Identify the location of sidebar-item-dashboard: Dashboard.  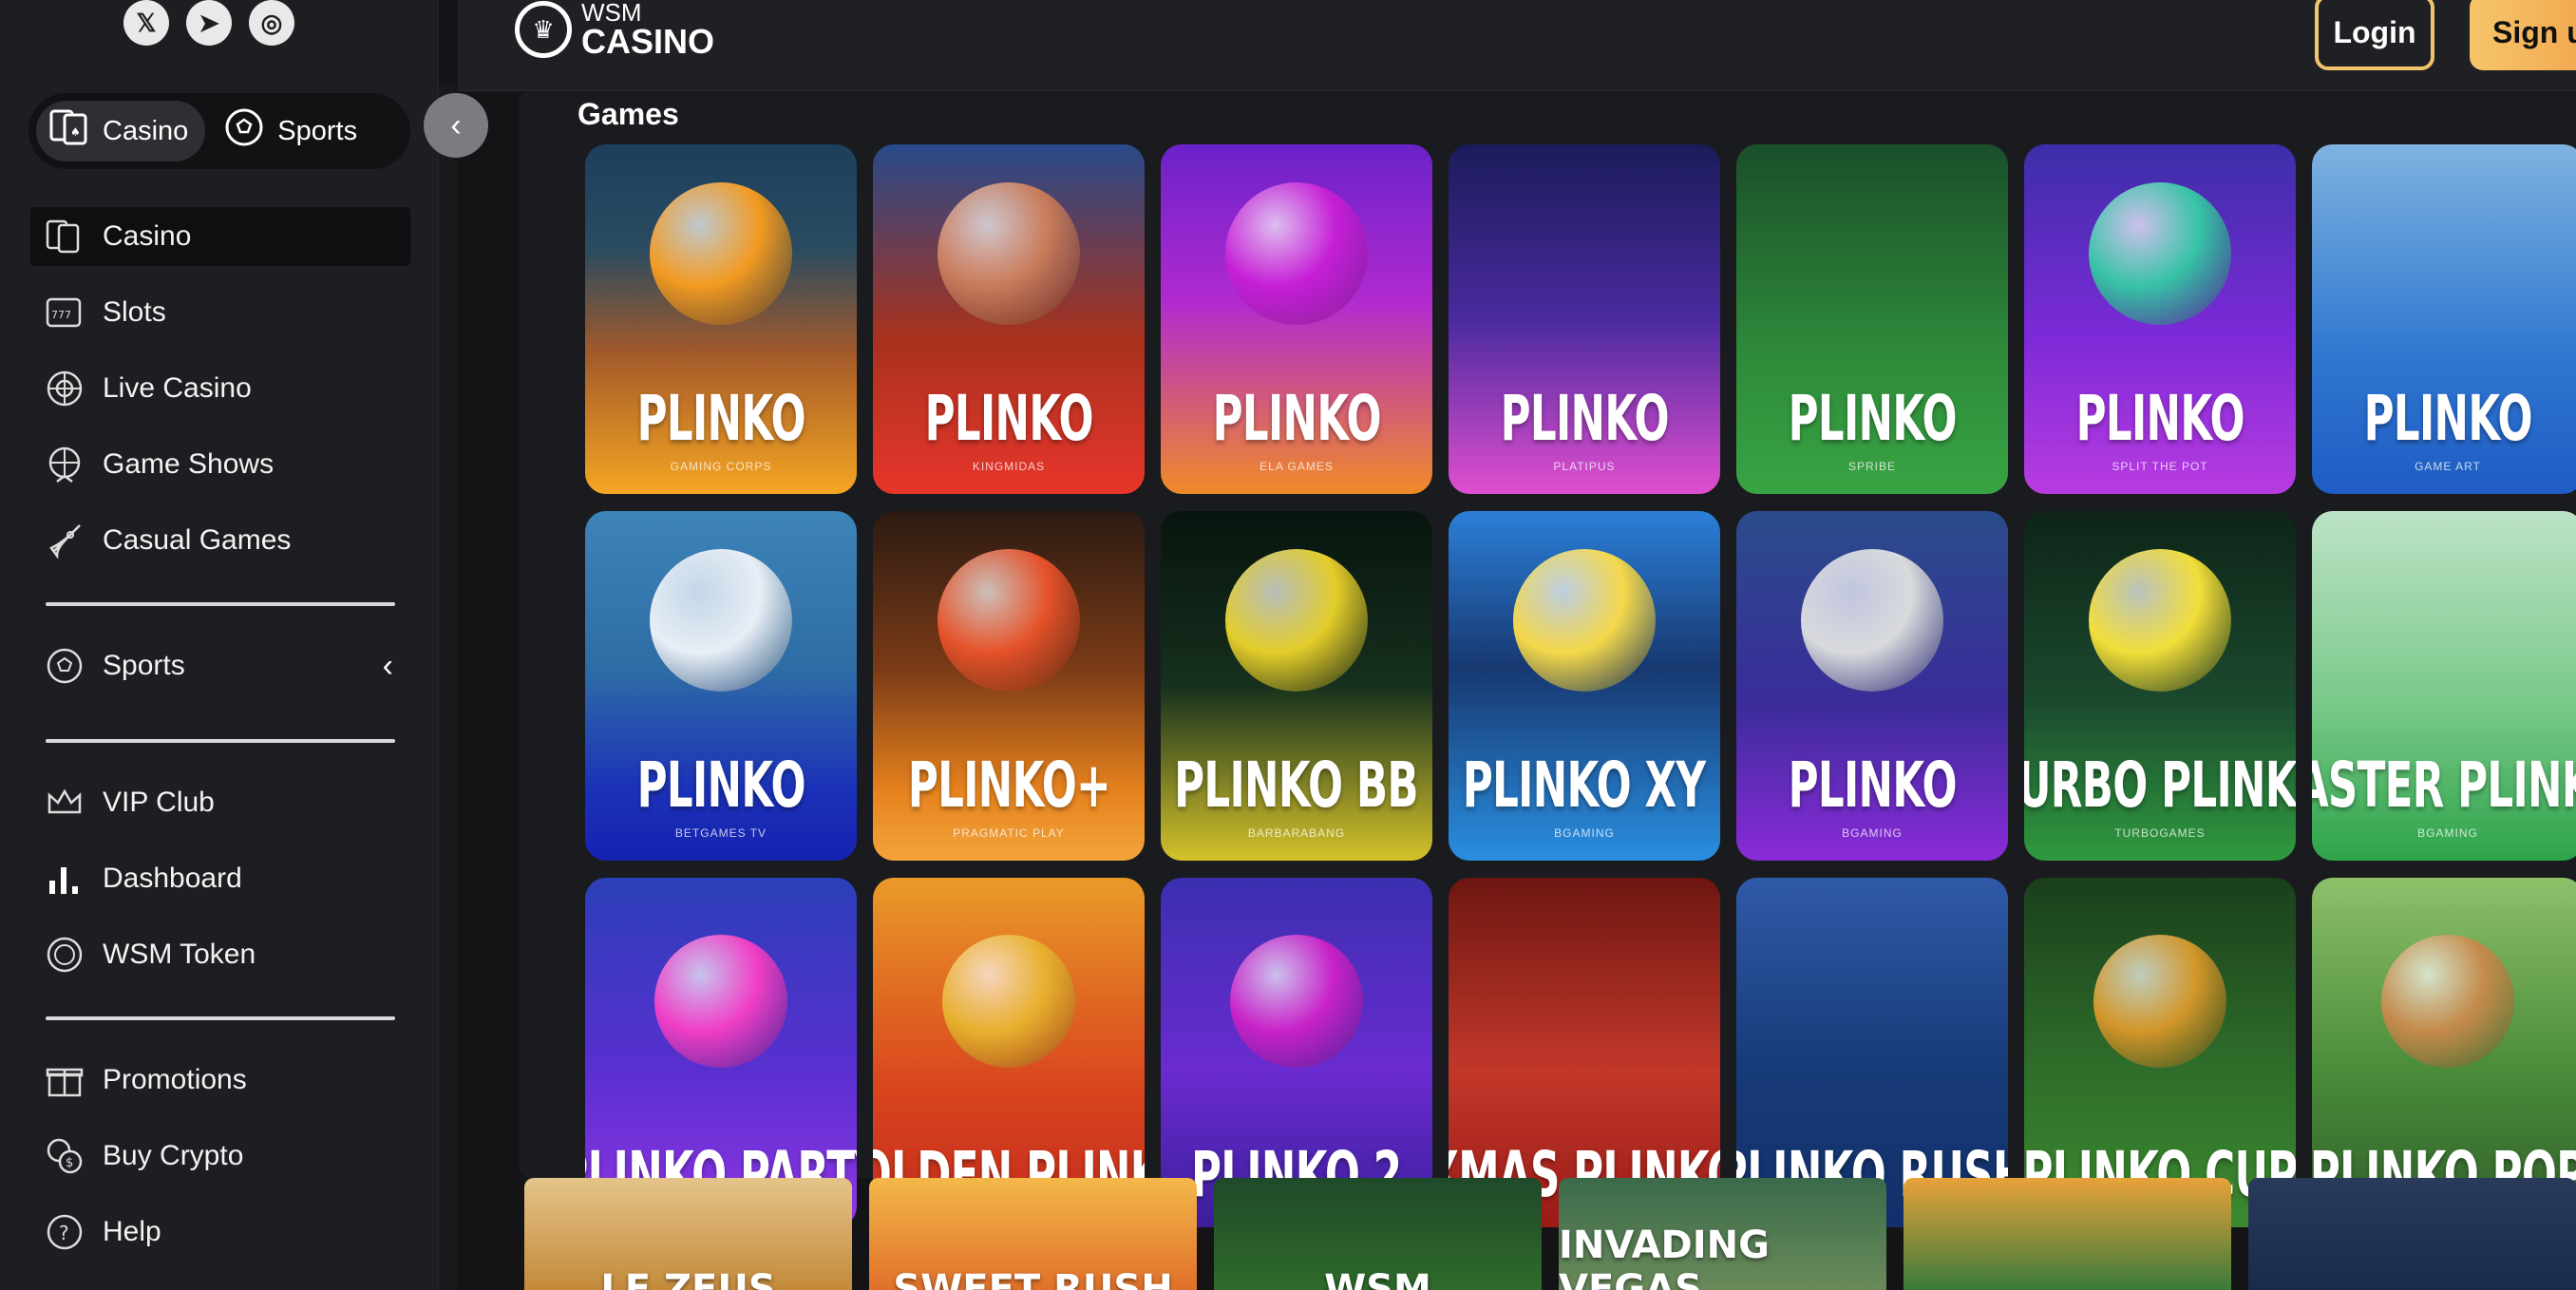
(220, 878).